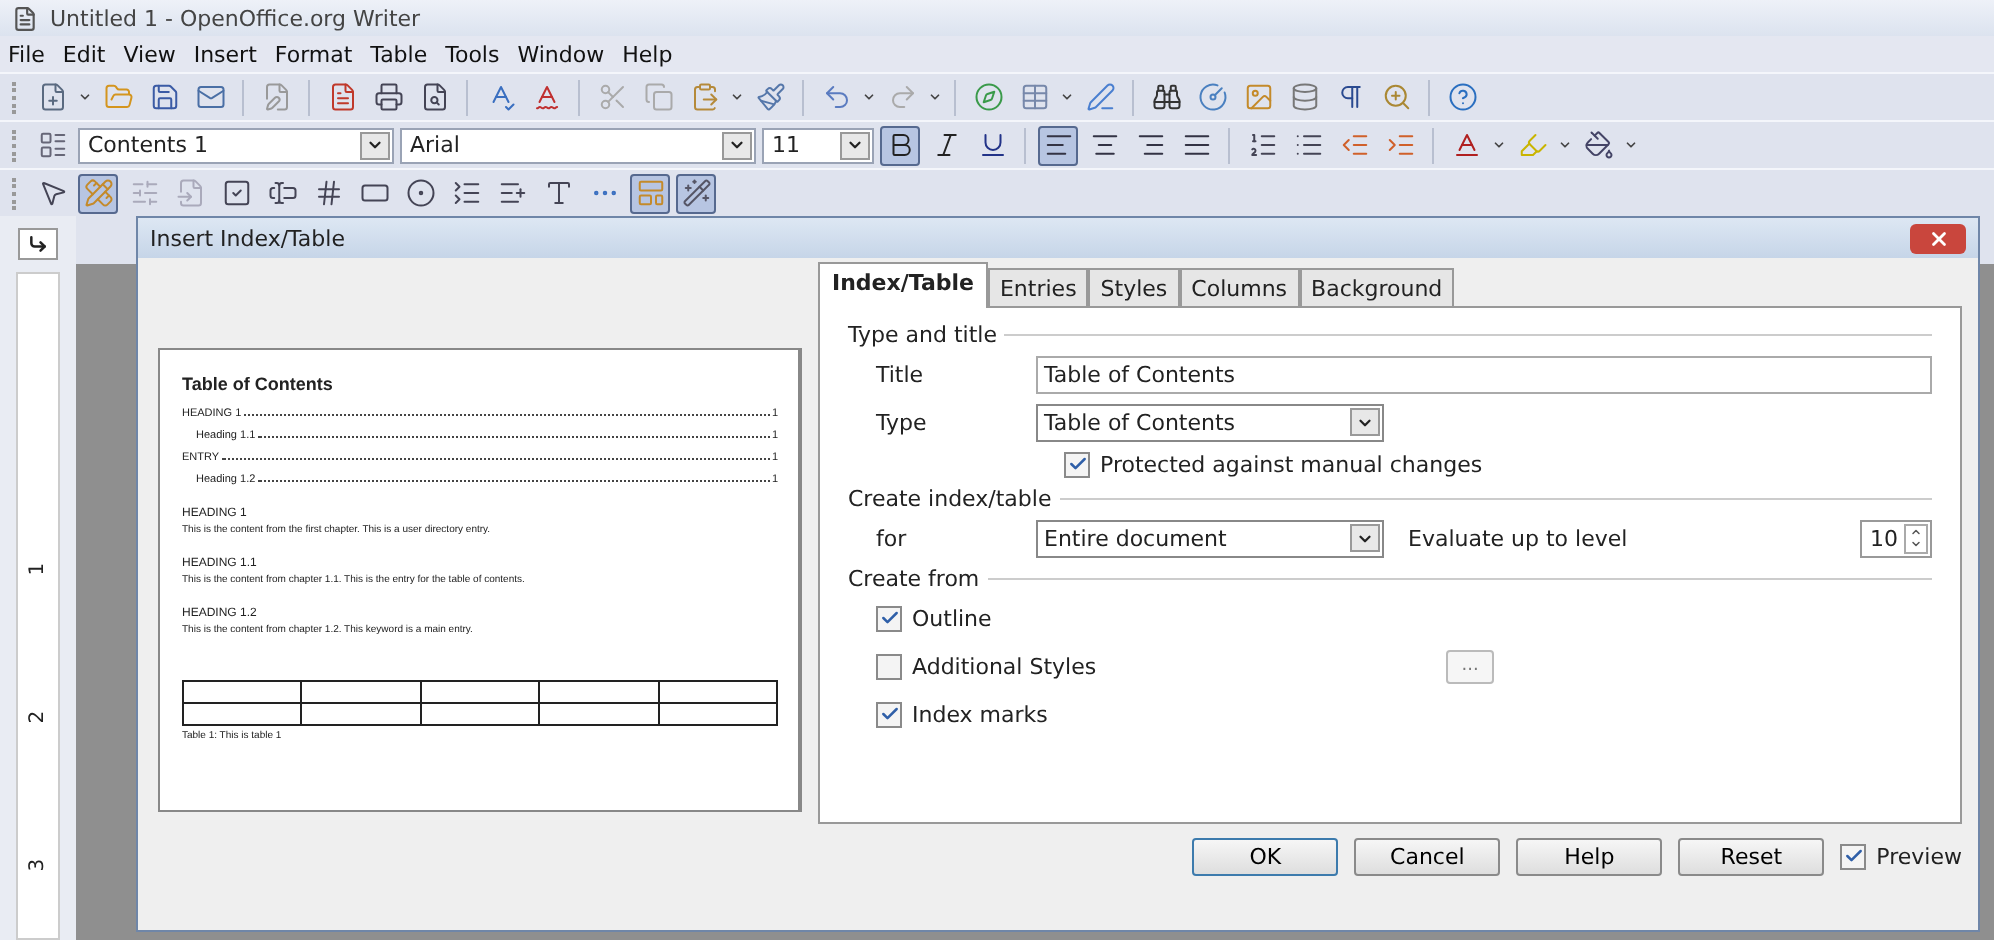 This screenshot has width=1994, height=940. I want to click on field-label: Title, so click(901, 374).